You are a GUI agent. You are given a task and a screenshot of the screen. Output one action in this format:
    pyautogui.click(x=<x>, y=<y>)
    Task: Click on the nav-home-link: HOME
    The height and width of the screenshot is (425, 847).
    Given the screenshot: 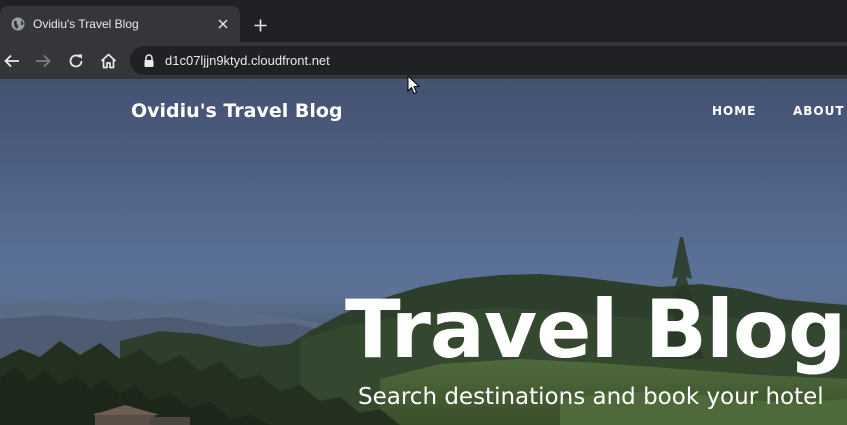 What is the action you would take?
    pyautogui.click(x=734, y=111)
    